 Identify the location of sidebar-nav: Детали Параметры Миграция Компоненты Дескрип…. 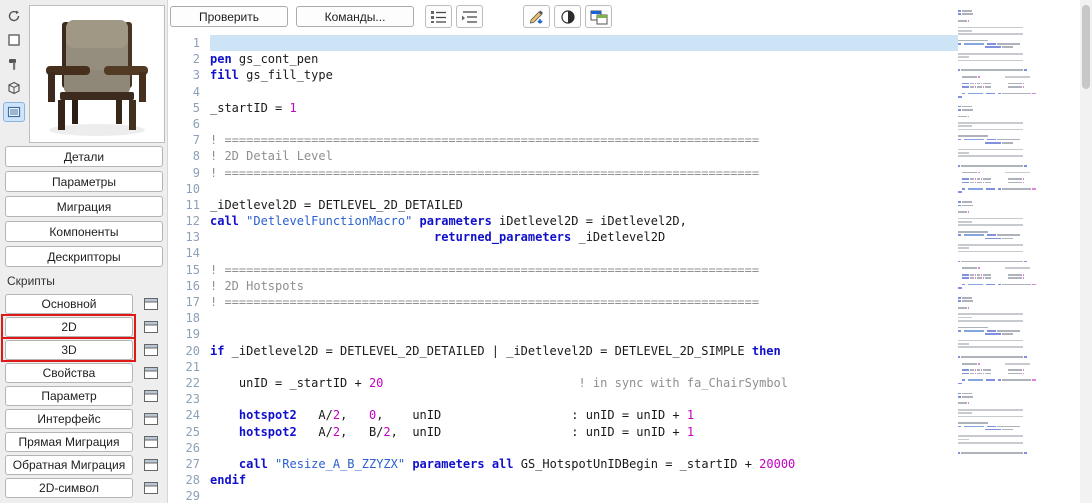
(84, 206).